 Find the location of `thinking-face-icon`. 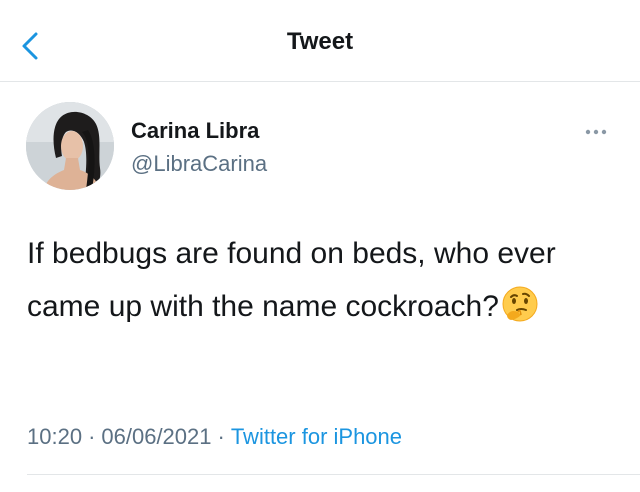

thinking-face-icon is located at coordinates (520, 304).